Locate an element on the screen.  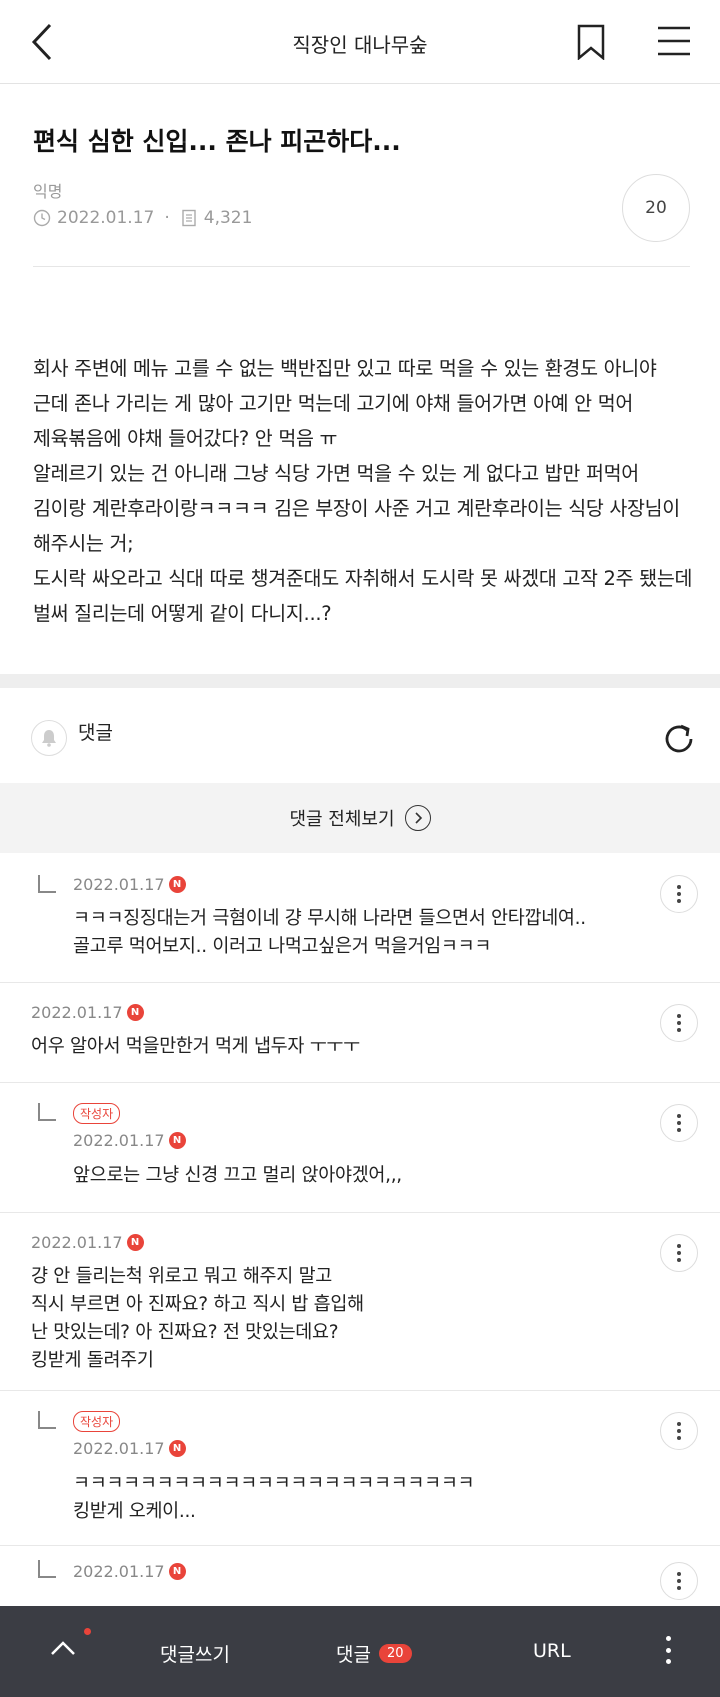
copy-url-button: URL is located at coordinates (552, 1651).